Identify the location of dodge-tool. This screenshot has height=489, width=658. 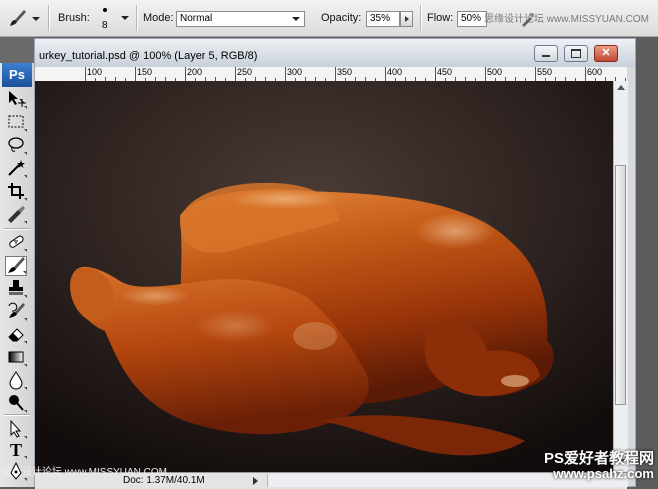
(16, 404).